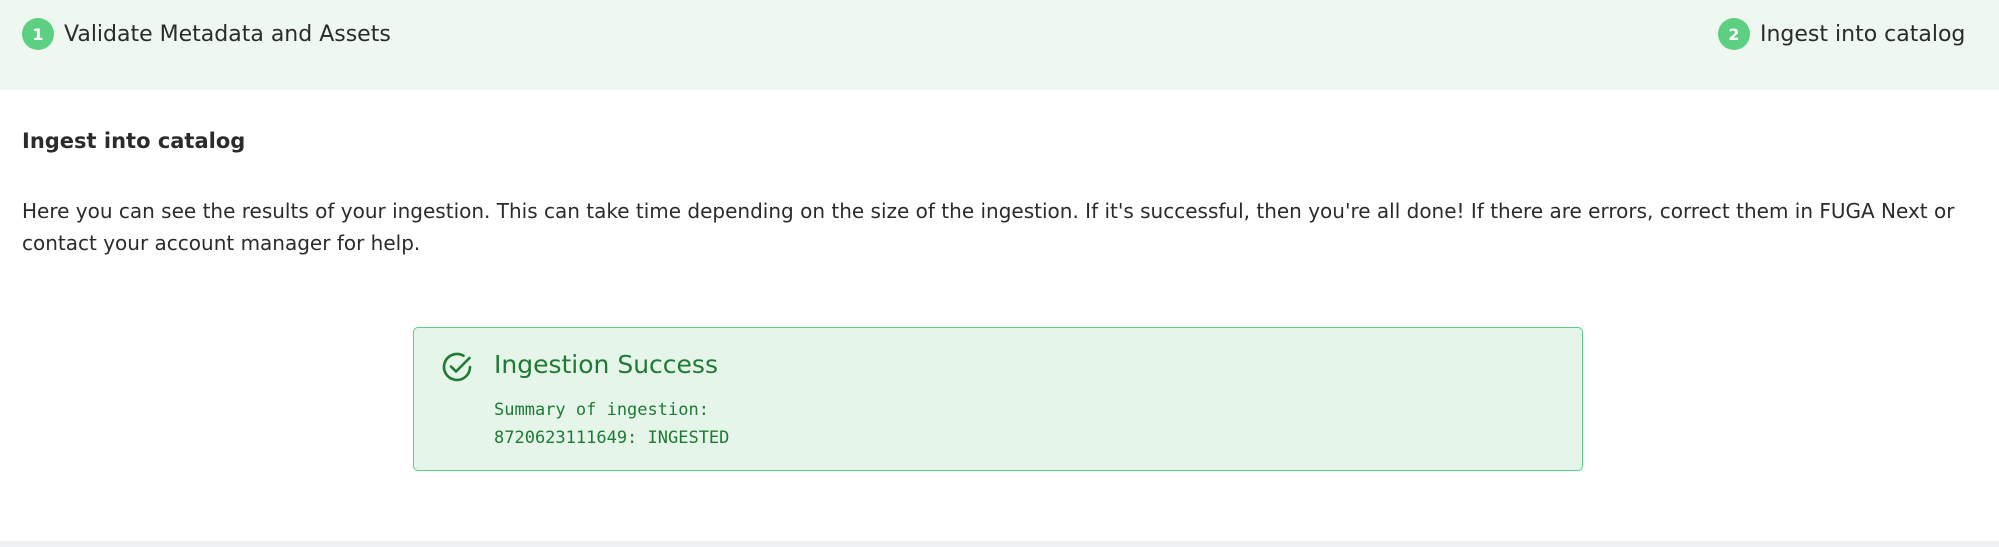  I want to click on step-ingest: 2 Ingest into catalog, so click(1841, 34).